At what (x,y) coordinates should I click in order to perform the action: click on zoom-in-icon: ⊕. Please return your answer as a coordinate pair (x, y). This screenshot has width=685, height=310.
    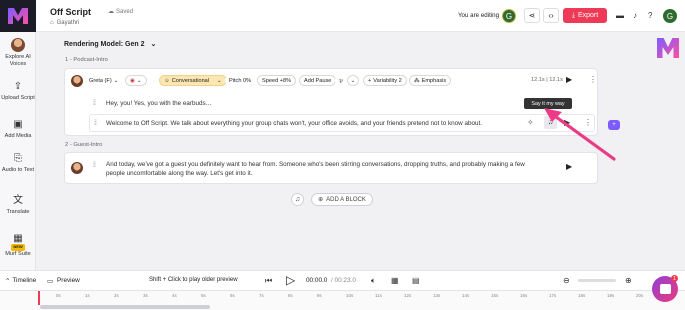
    Looking at the image, I should click on (628, 280).